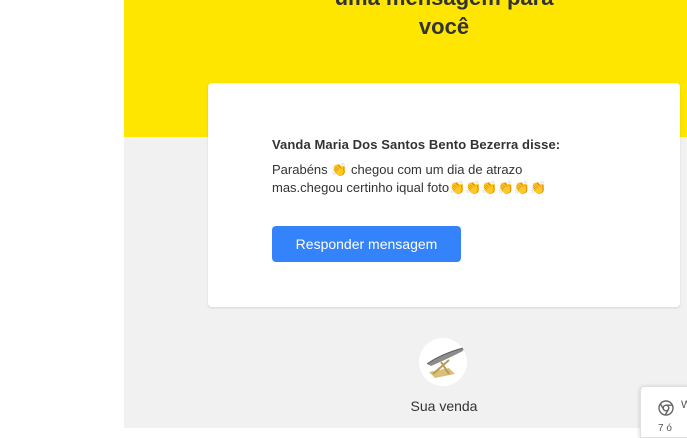  I want to click on product-thumbnail, so click(443, 362).